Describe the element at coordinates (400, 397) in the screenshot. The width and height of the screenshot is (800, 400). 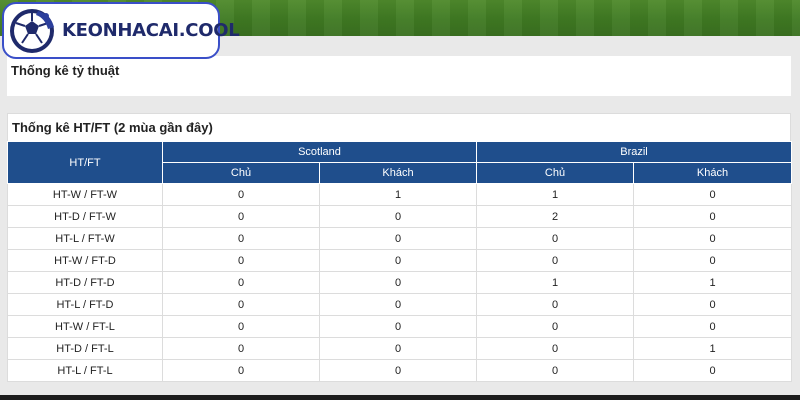
I see `bottom-strip` at that location.